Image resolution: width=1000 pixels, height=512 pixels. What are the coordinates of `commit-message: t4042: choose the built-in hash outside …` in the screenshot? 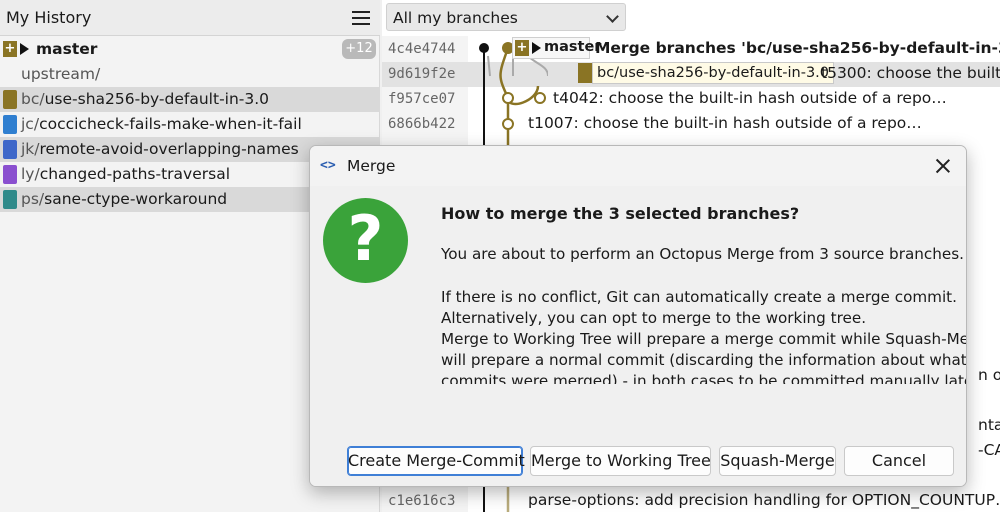 It's located at (750, 98).